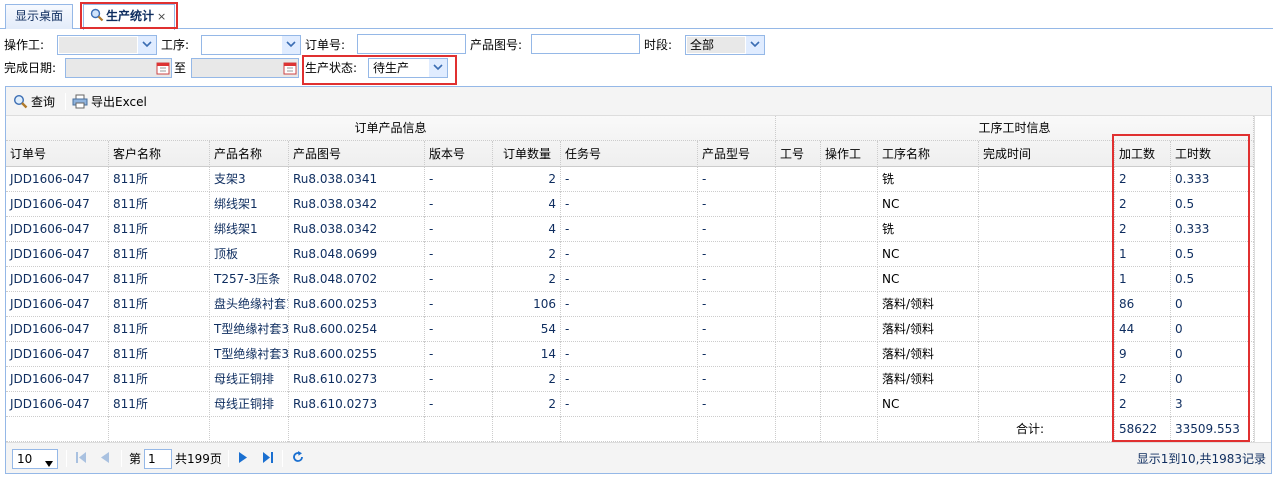 The image size is (1273, 477). What do you see at coordinates (636, 15) in the screenshot?
I see `tab-bar: 显示桌面 生产统计 ×` at bounding box center [636, 15].